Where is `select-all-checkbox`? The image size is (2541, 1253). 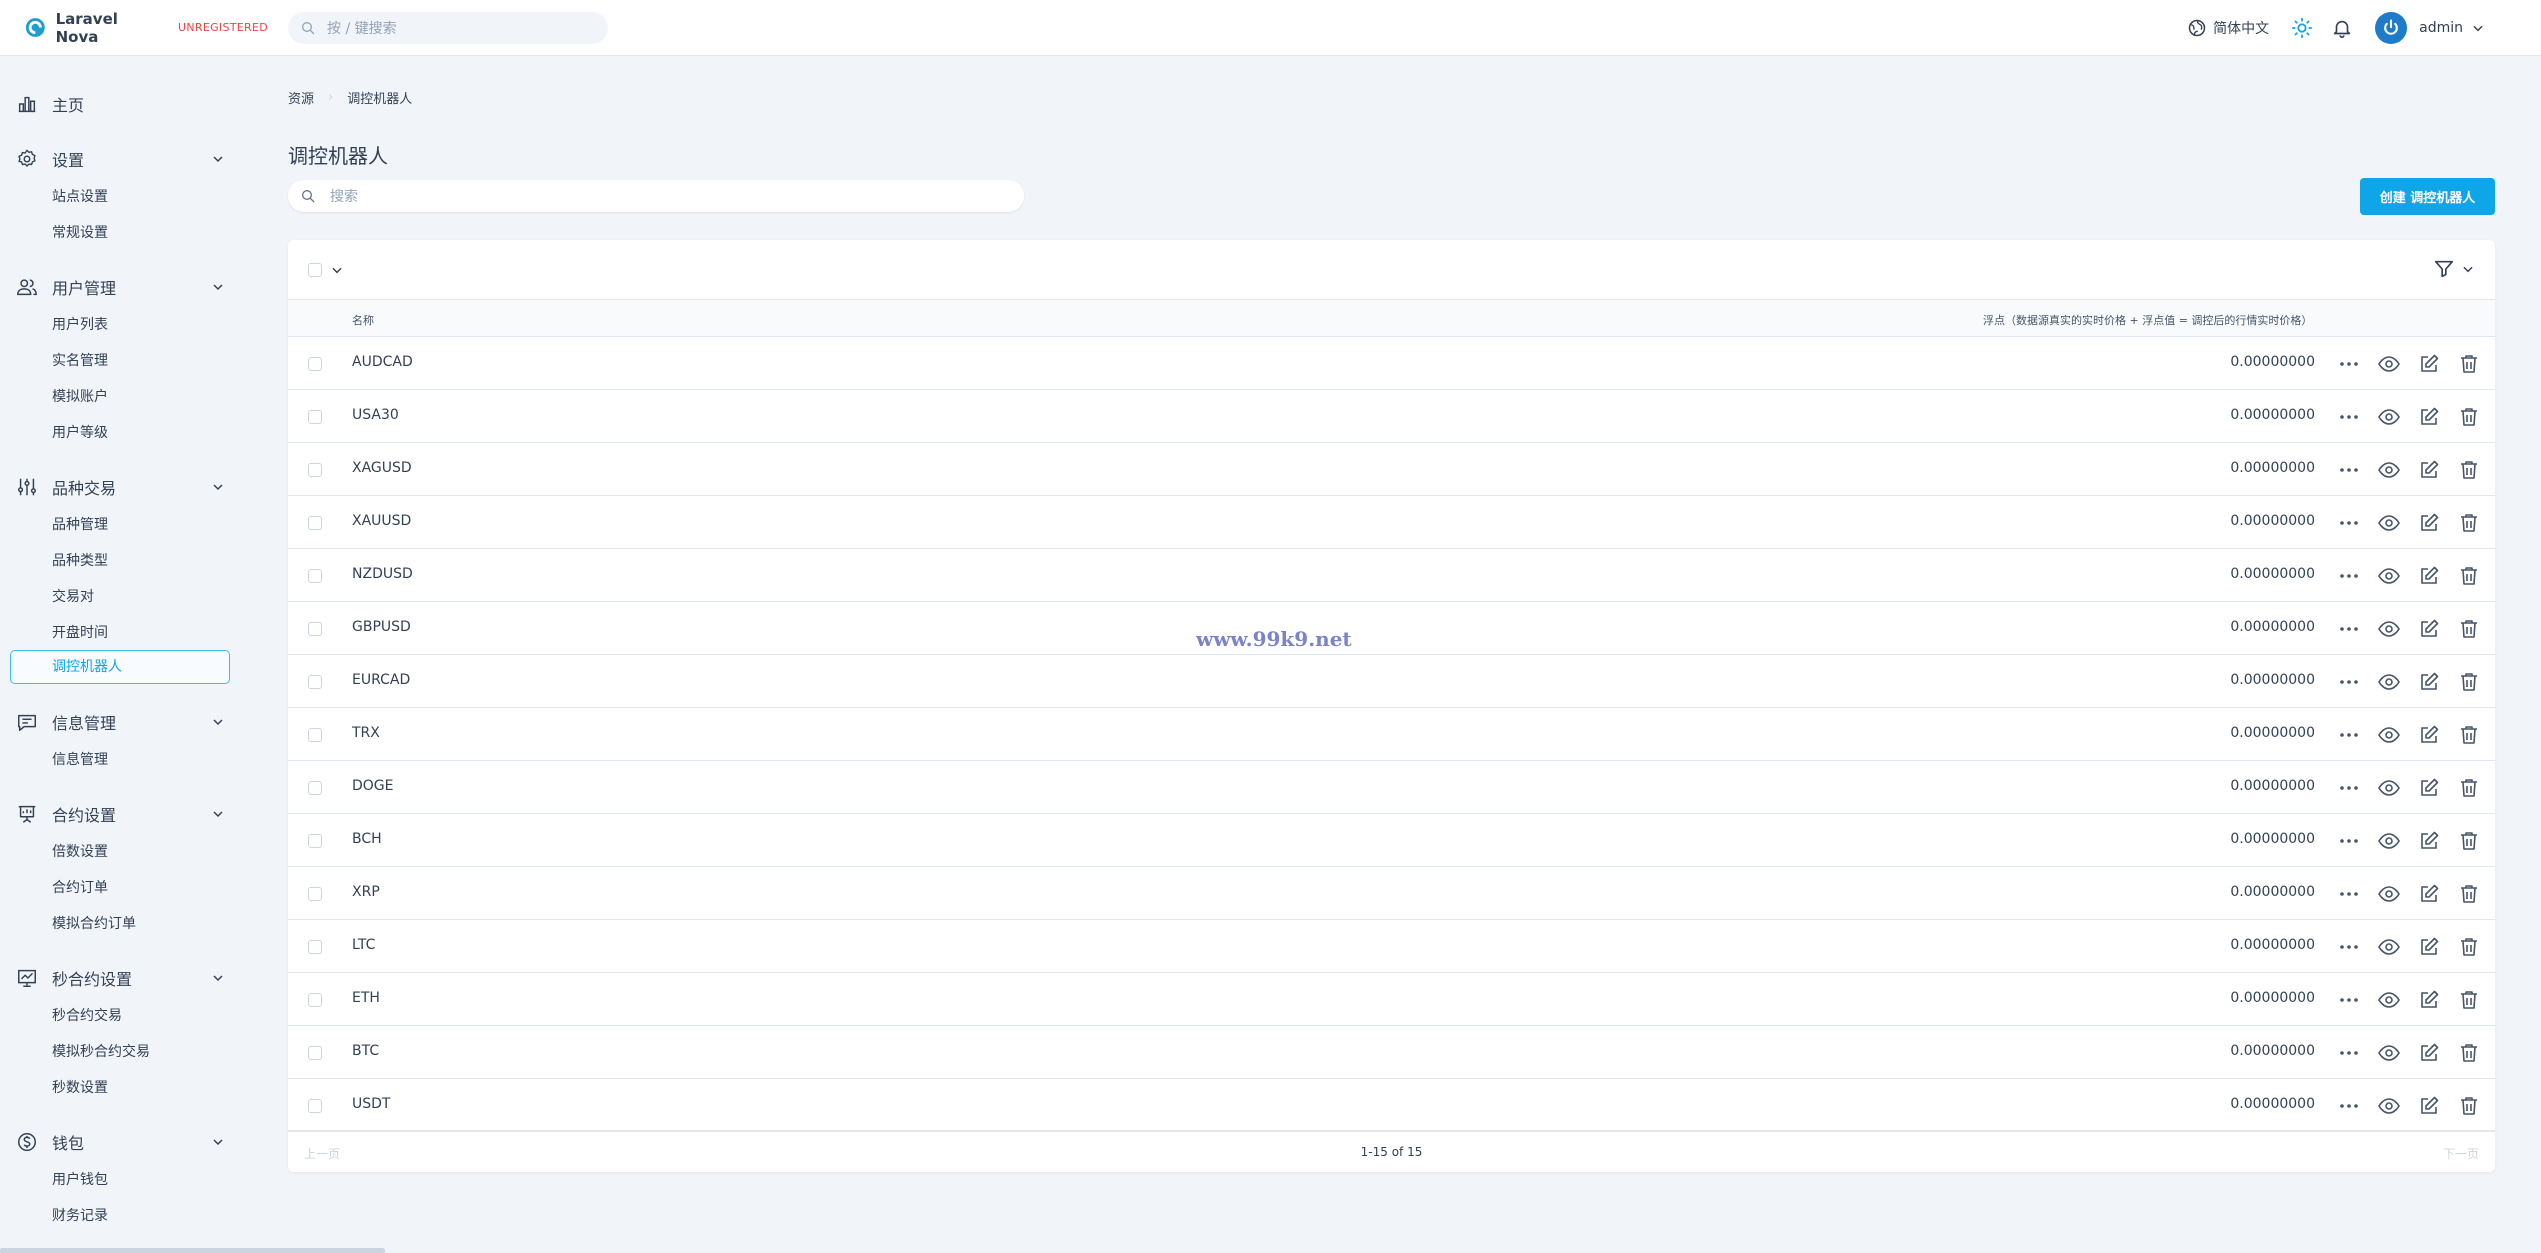 select-all-checkbox is located at coordinates (315, 270).